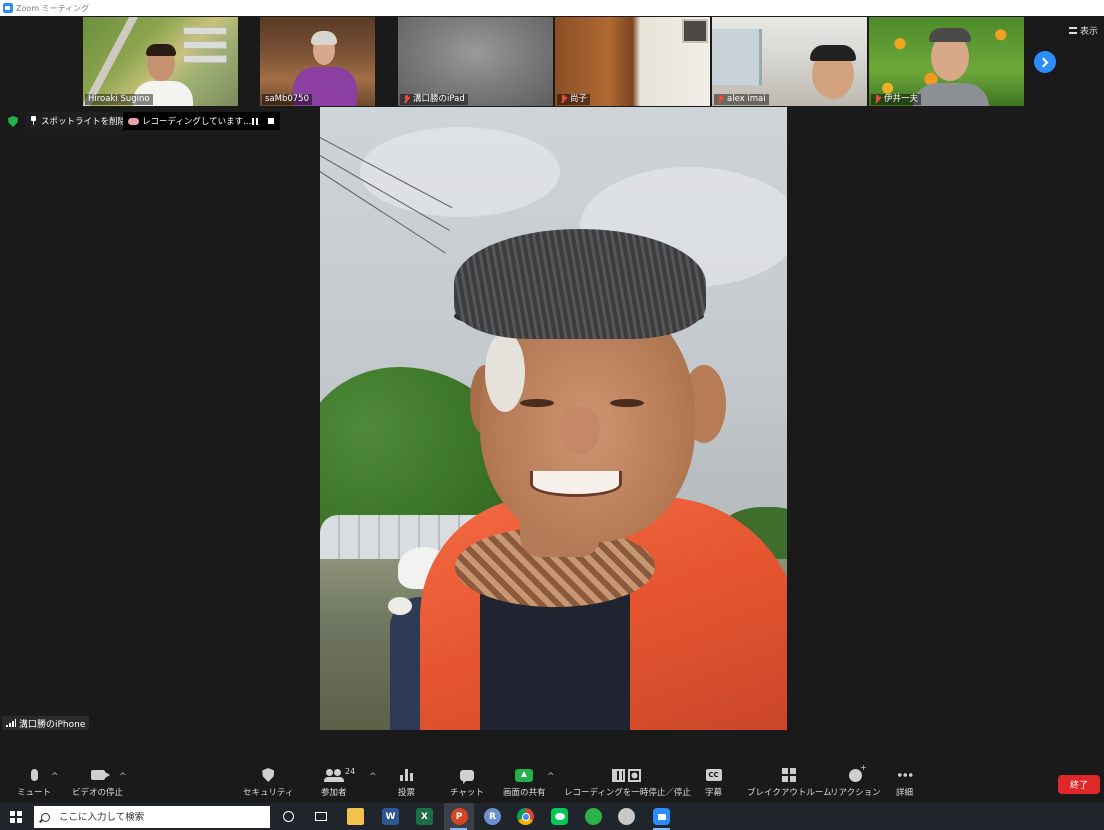 Image resolution: width=1104 pixels, height=830 pixels. Describe the element at coordinates (84, 121) in the screenshot. I see `remove-spotlight-label: スポットライトを削除` at that location.